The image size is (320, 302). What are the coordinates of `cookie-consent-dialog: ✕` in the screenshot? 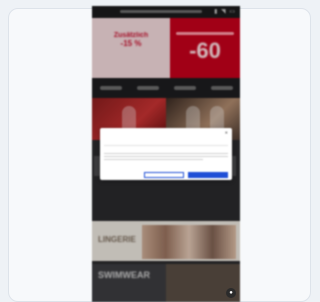 It's located at (166, 154).